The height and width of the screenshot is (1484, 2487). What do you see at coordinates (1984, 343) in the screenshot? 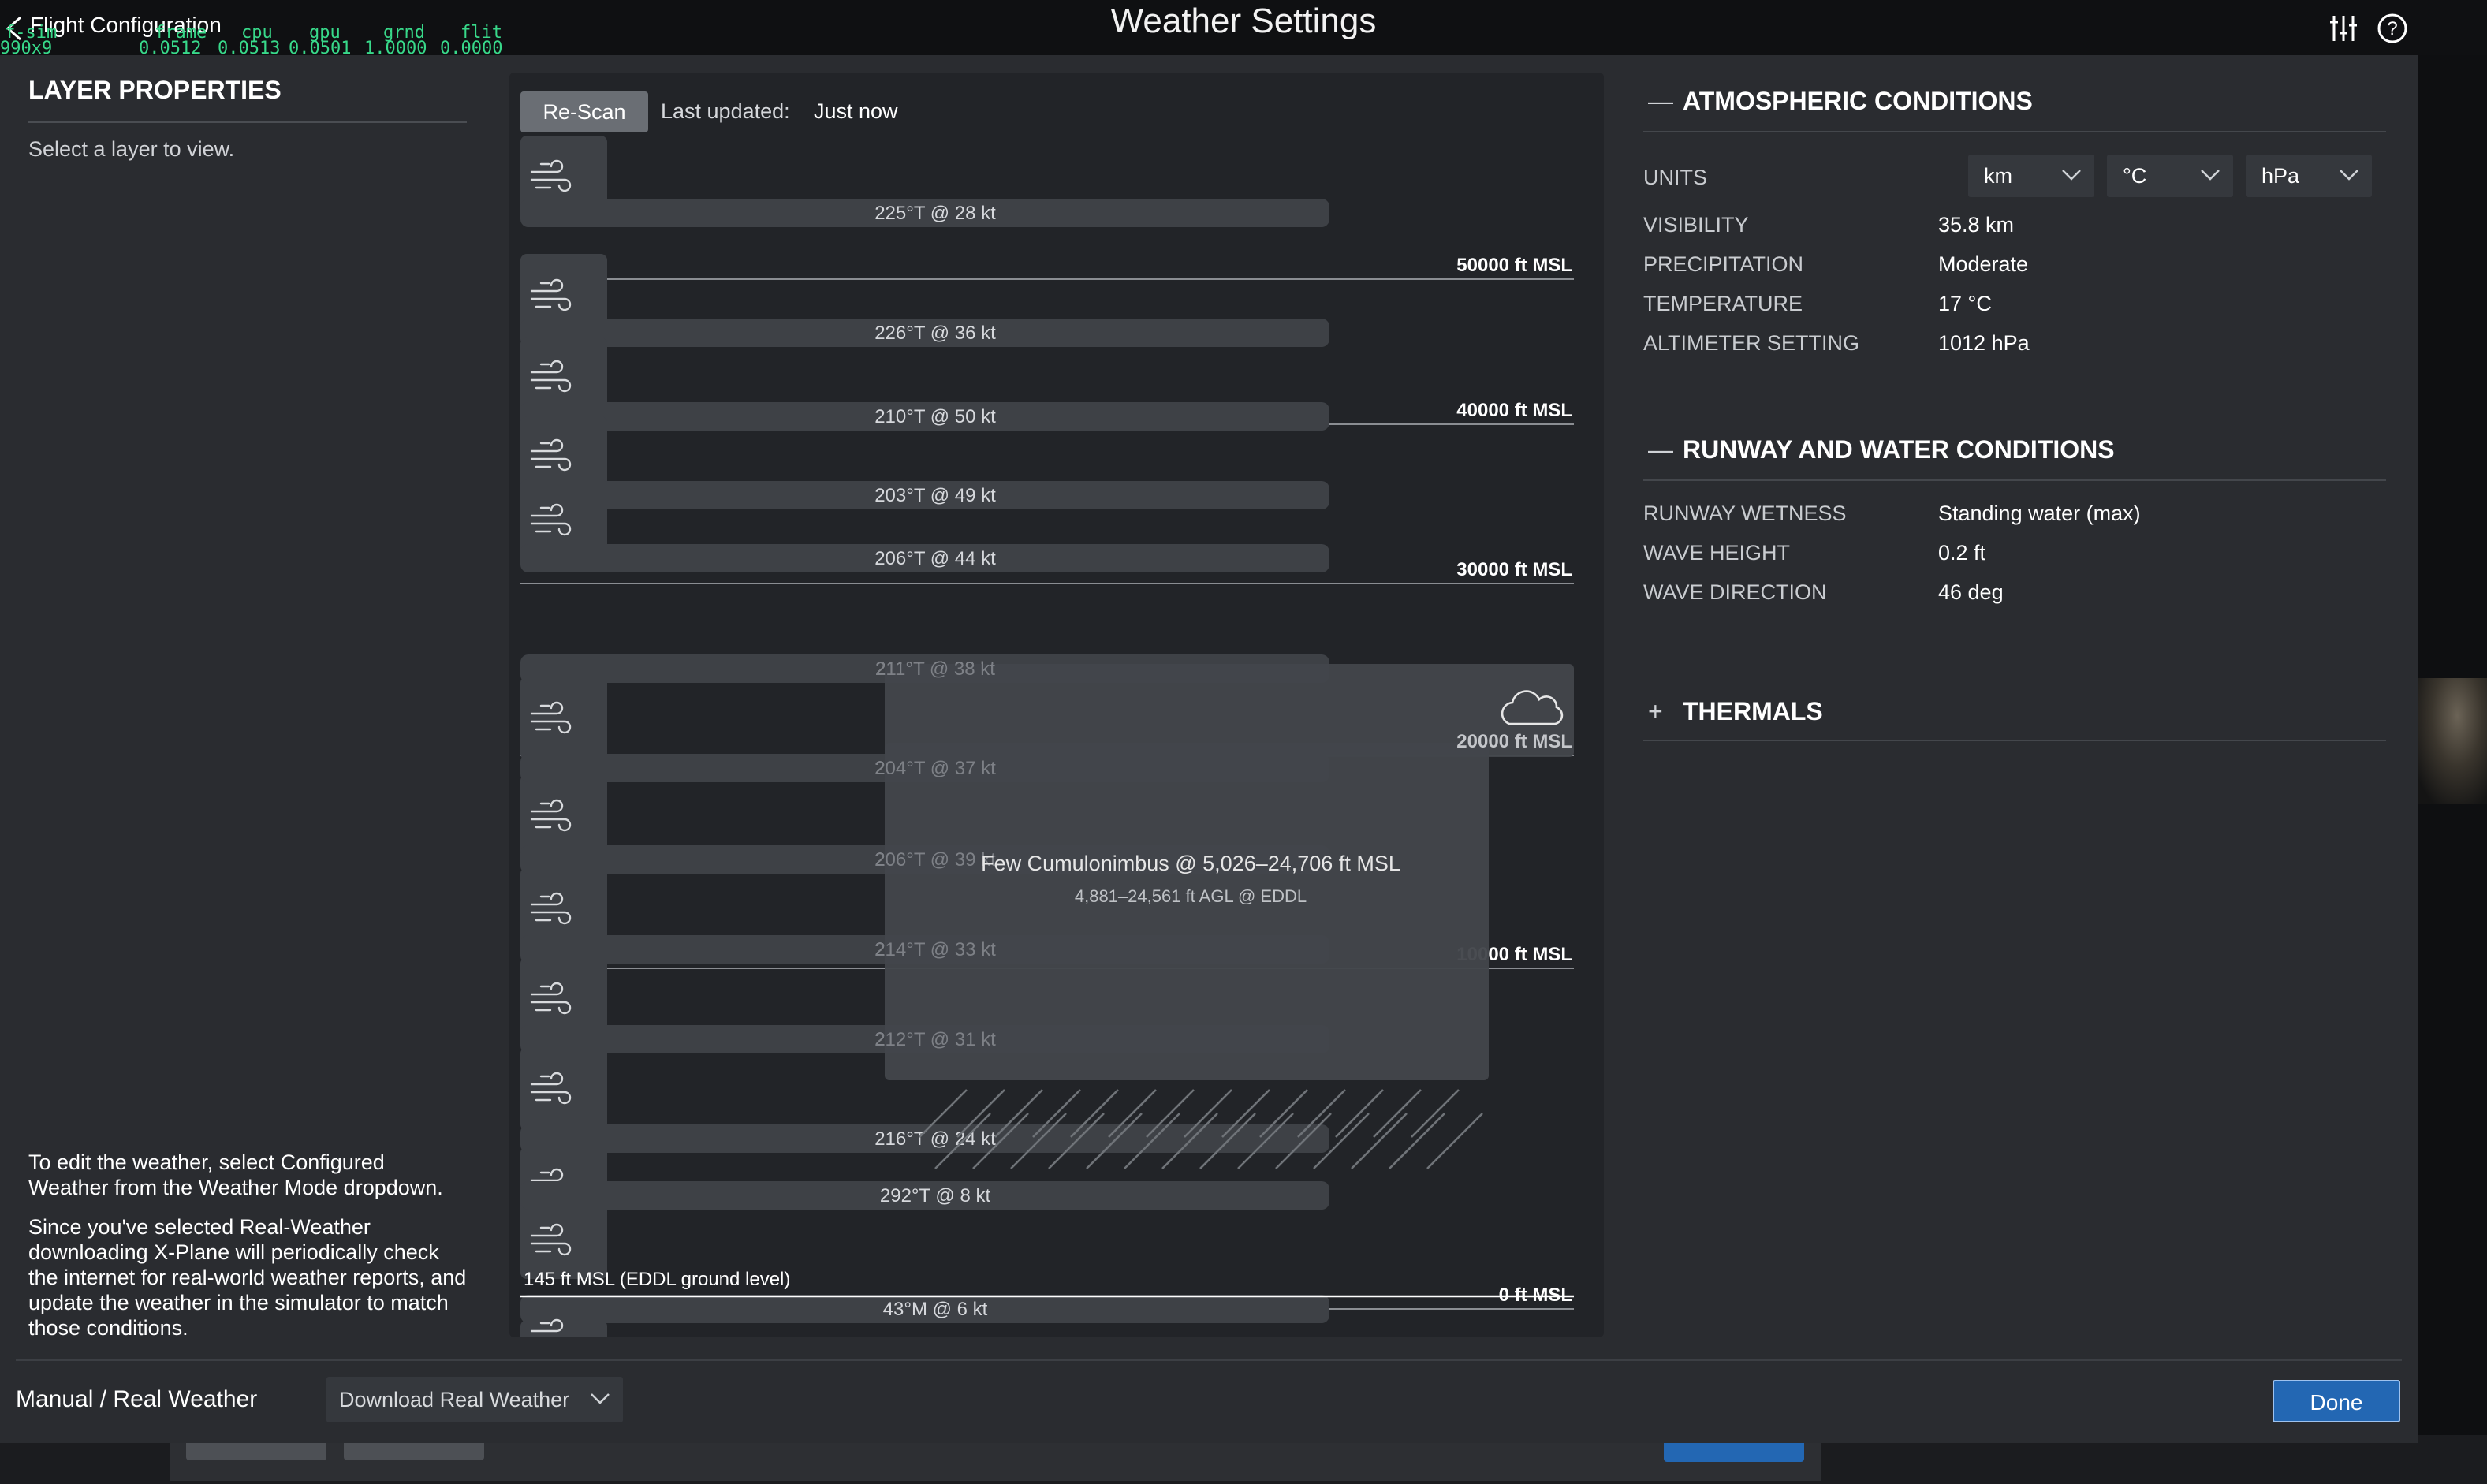
I see `altimeter-value: 1012 hPa` at bounding box center [1984, 343].